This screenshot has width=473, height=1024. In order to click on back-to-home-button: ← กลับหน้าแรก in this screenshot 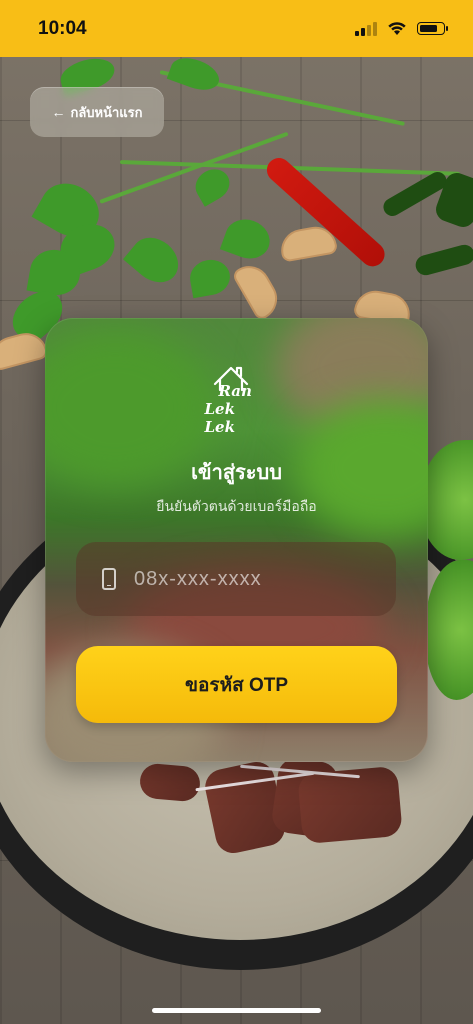, I will do `click(97, 112)`.